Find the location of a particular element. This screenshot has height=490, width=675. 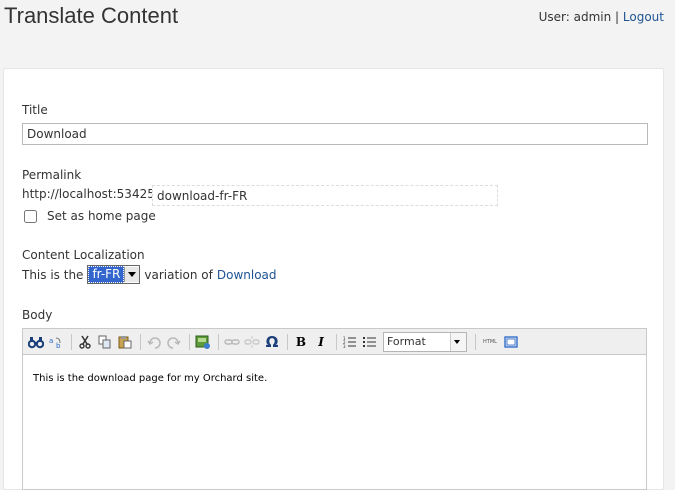

culture-select: fr-FR is located at coordinates (114, 274).